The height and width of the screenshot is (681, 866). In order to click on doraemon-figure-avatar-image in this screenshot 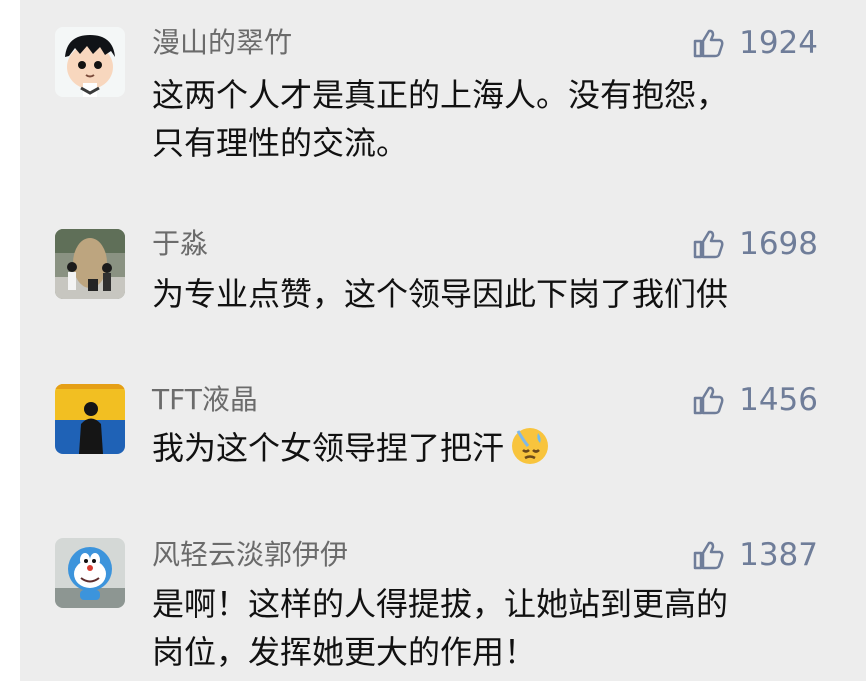, I will do `click(90, 573)`.